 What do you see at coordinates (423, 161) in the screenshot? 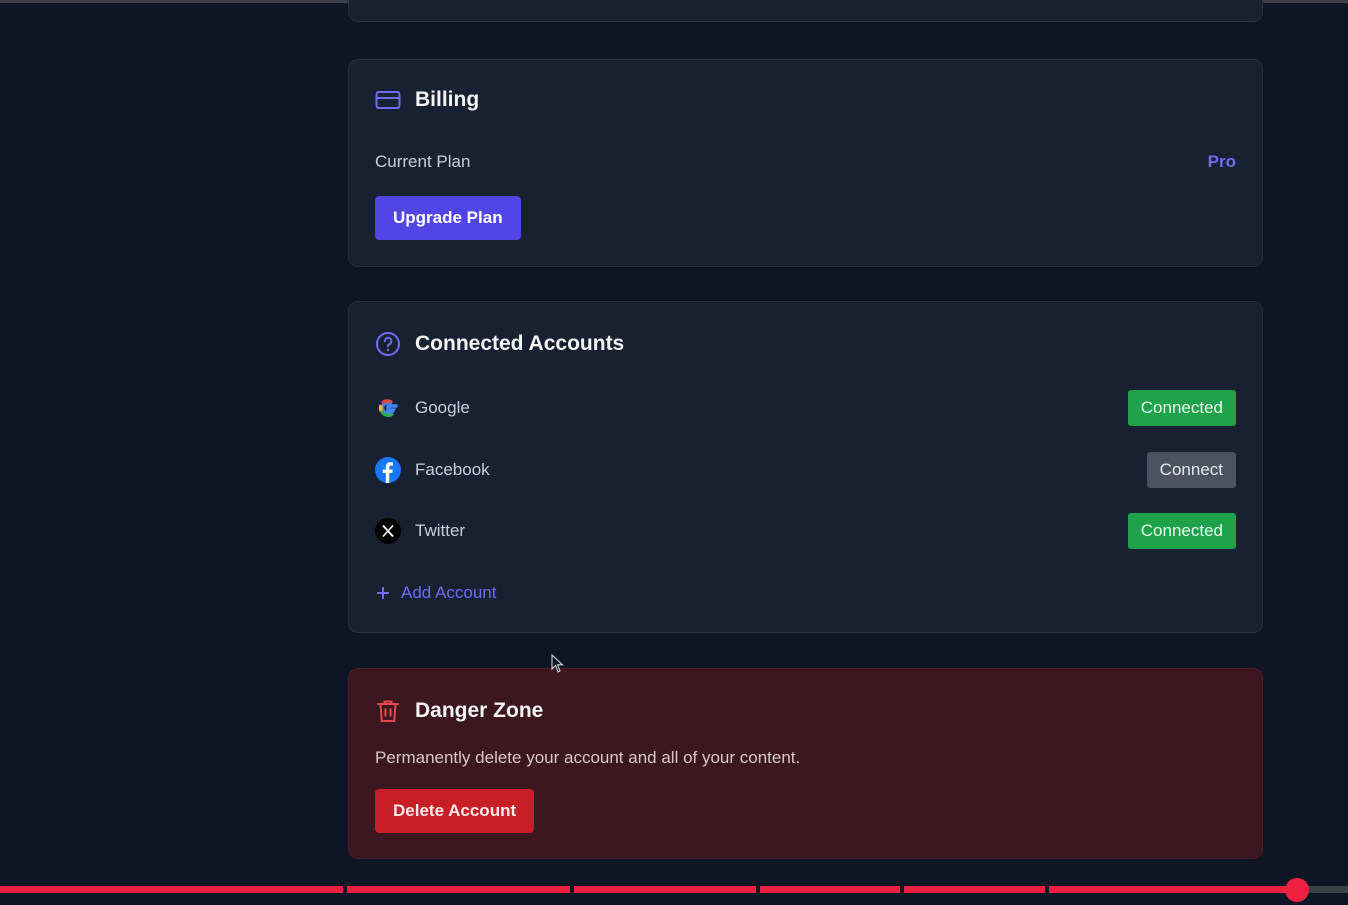
I see `current-plan-label: Current Plan` at bounding box center [423, 161].